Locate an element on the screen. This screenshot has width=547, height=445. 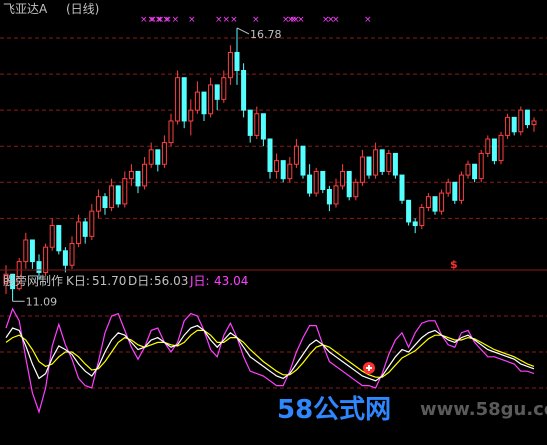
signal-glyph: $ is located at coordinates (454, 264).